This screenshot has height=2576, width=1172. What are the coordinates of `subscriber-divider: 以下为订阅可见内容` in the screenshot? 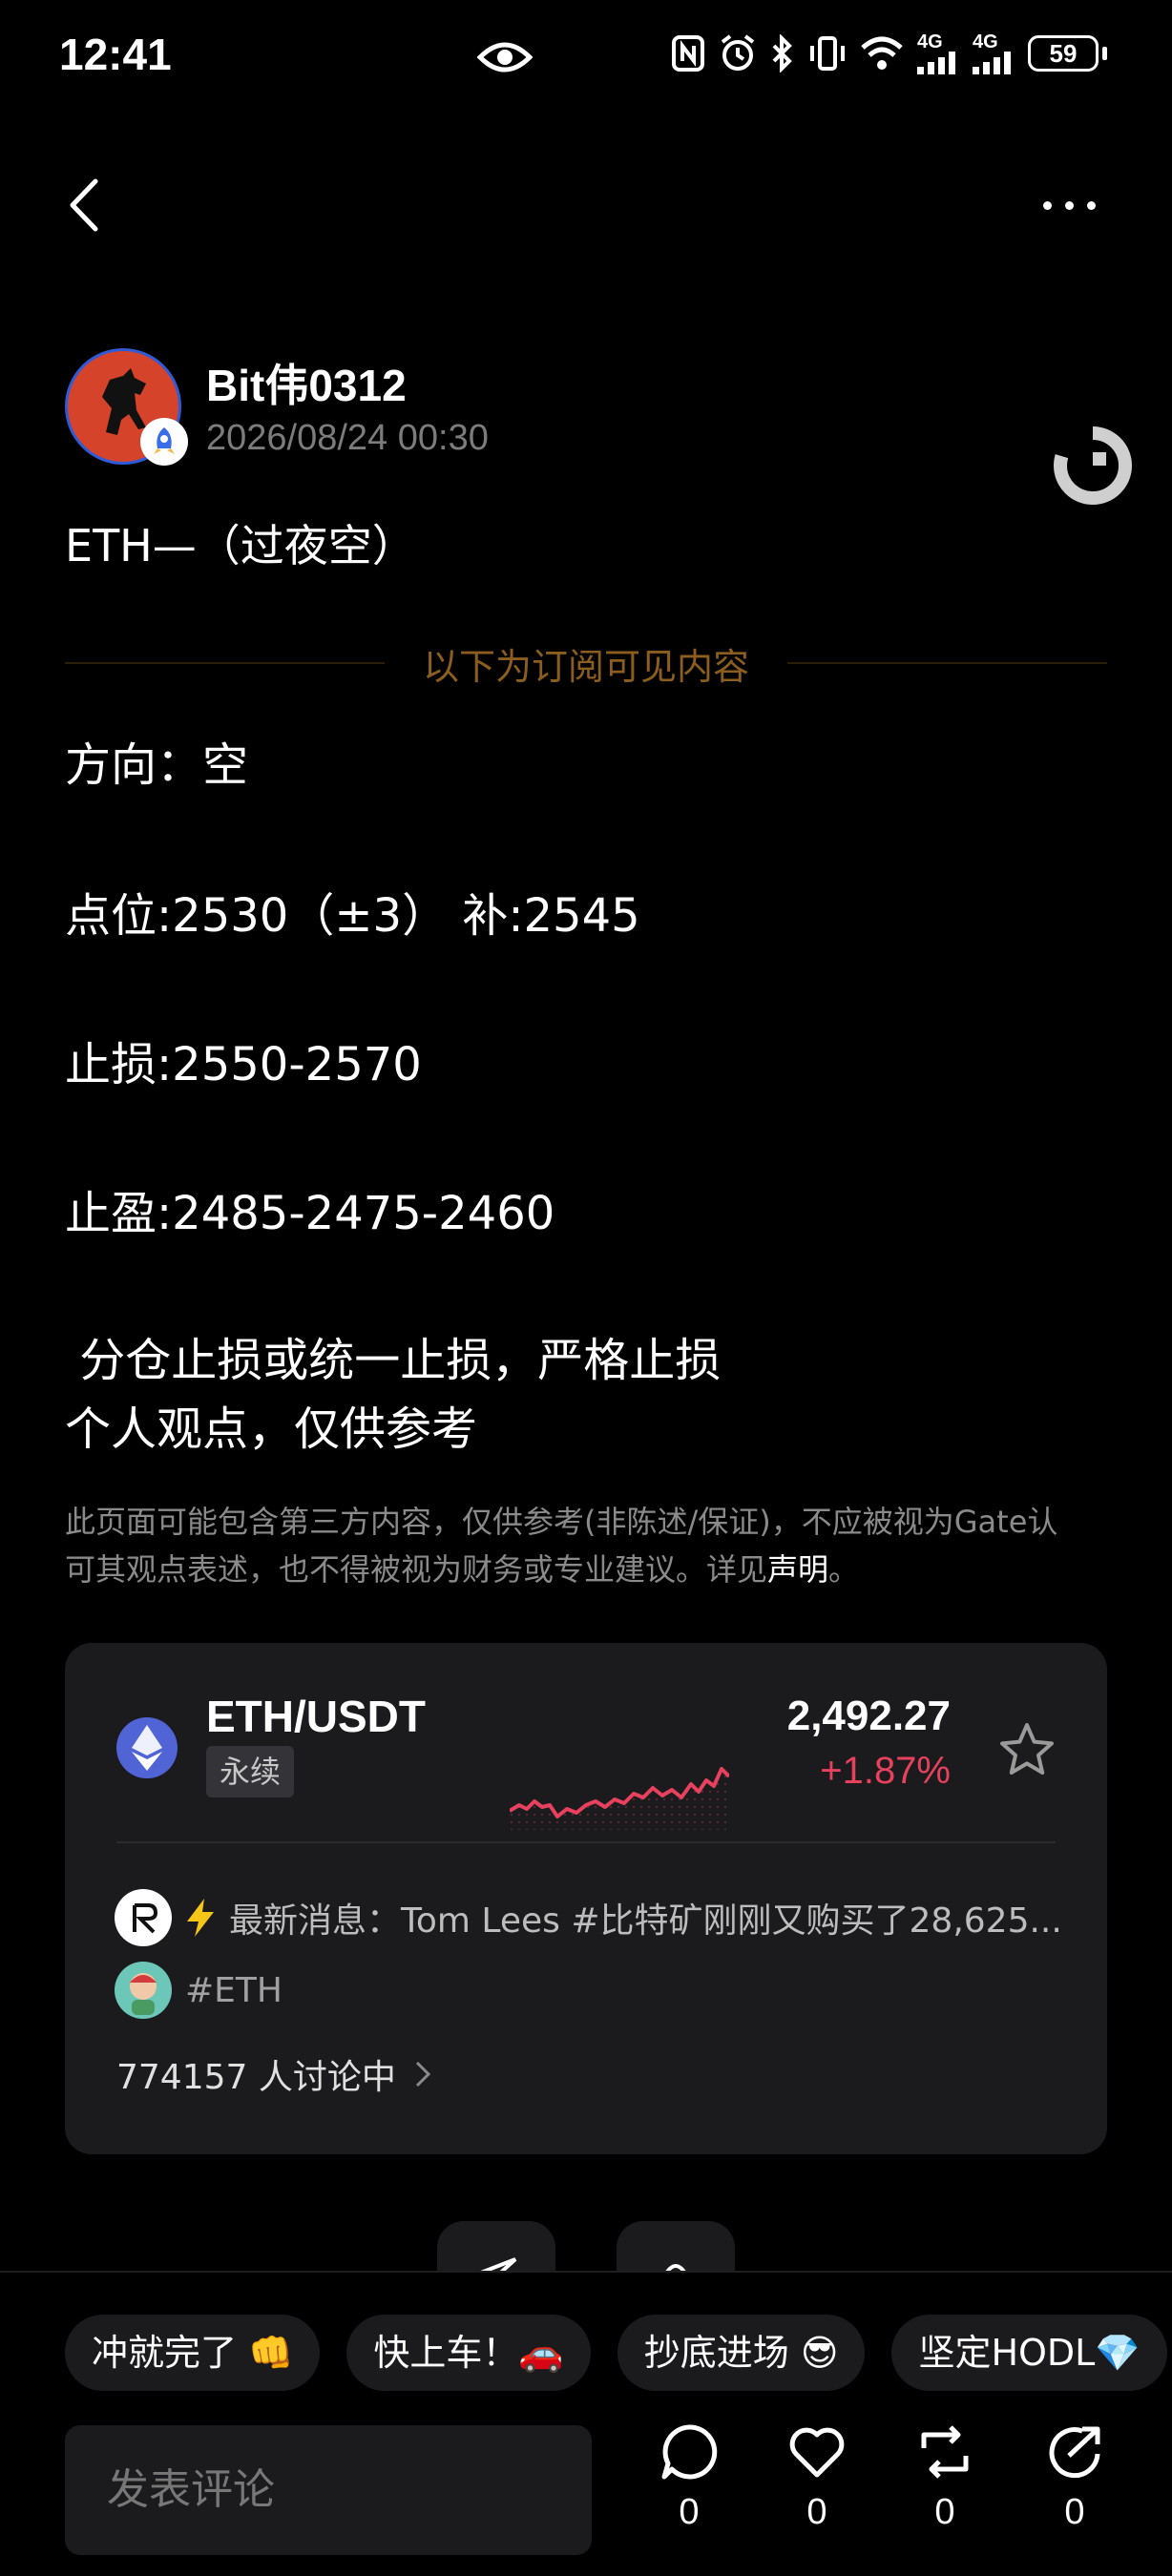 It's located at (586, 663).